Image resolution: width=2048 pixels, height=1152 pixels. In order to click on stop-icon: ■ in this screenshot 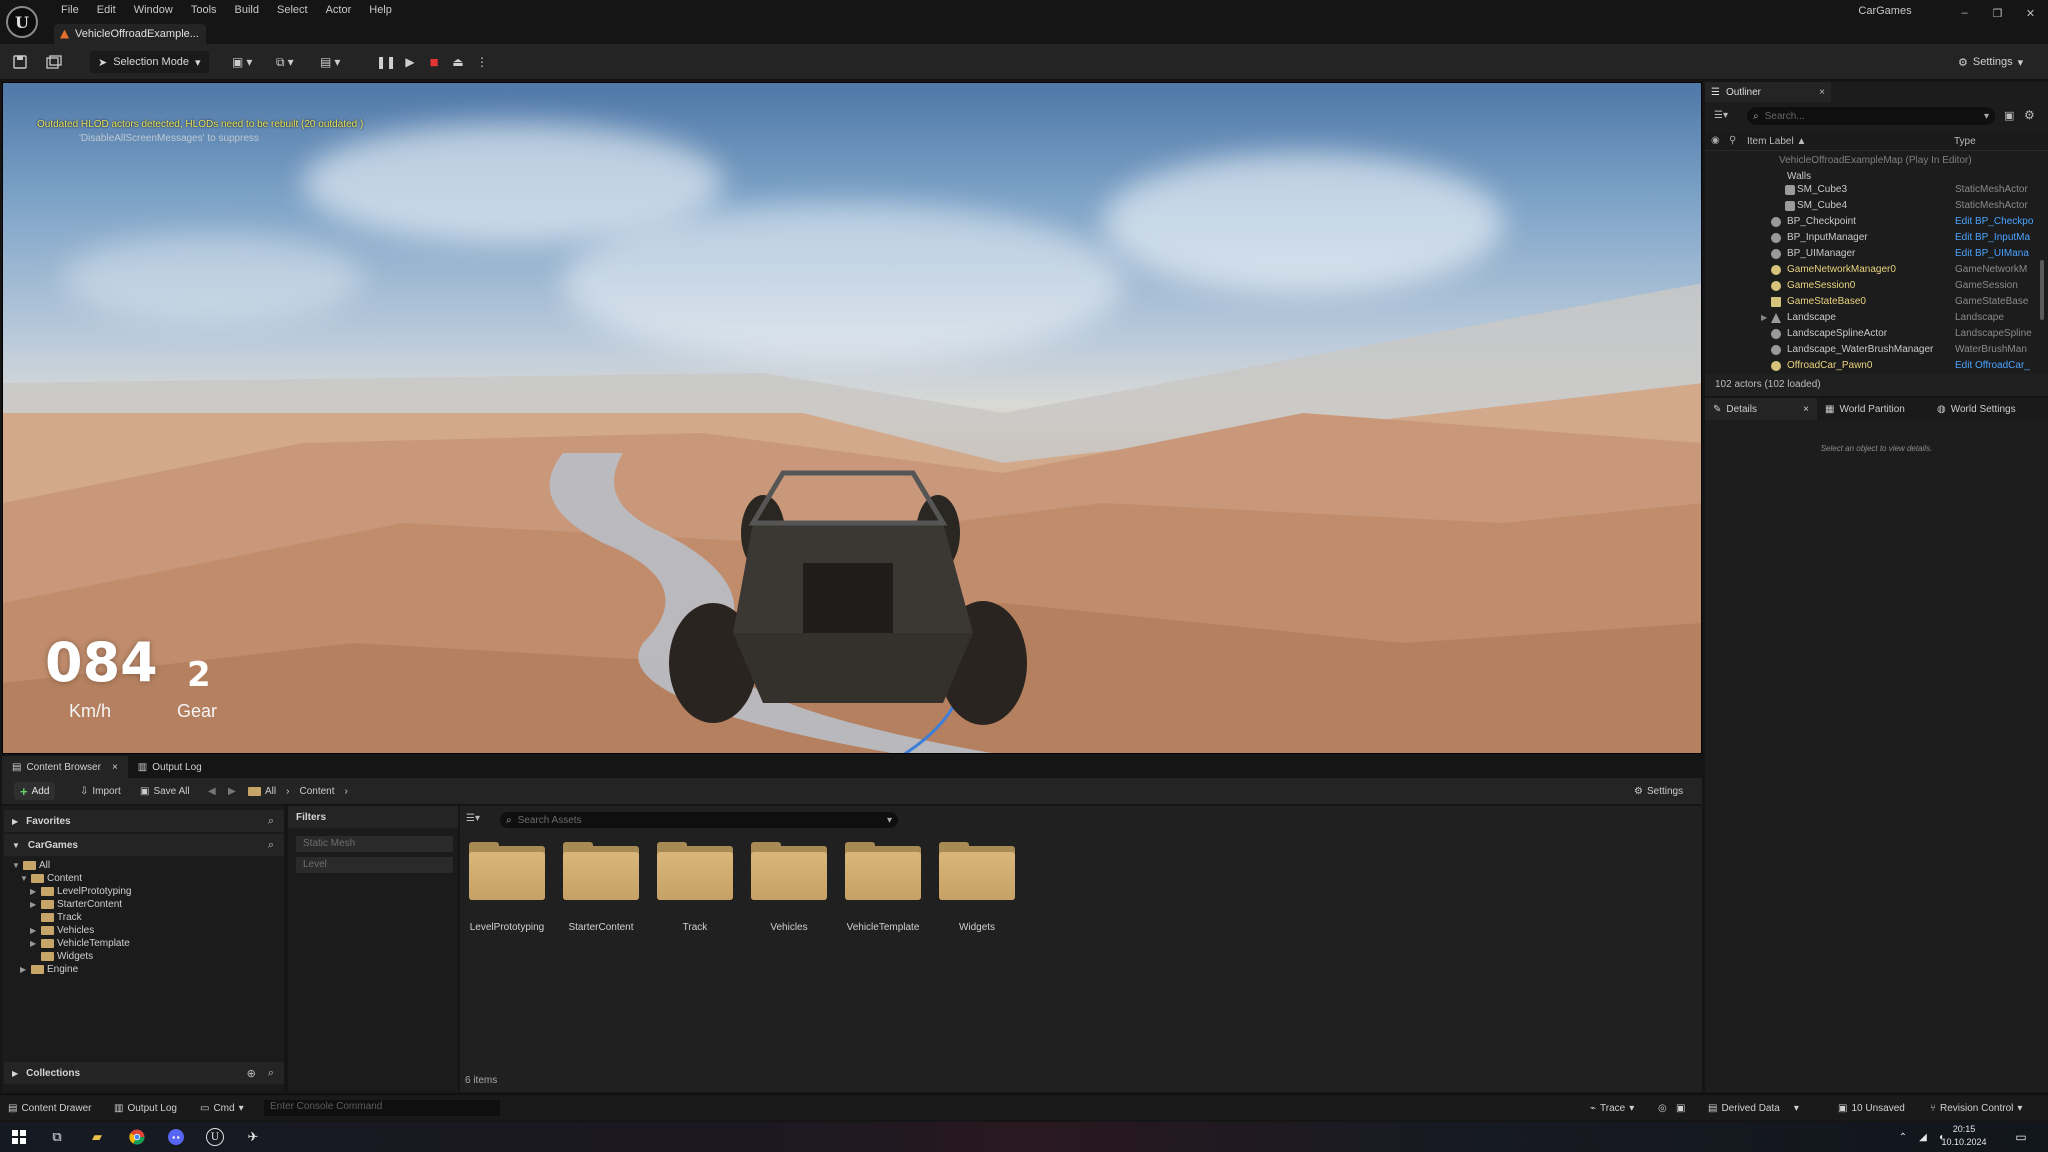, I will do `click(434, 62)`.